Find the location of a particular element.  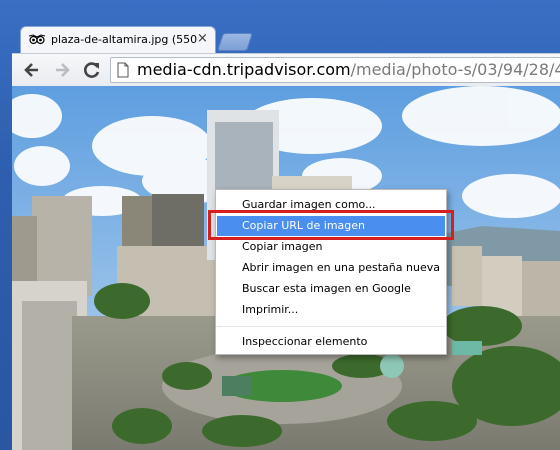

owl-icon is located at coordinates (37, 39).